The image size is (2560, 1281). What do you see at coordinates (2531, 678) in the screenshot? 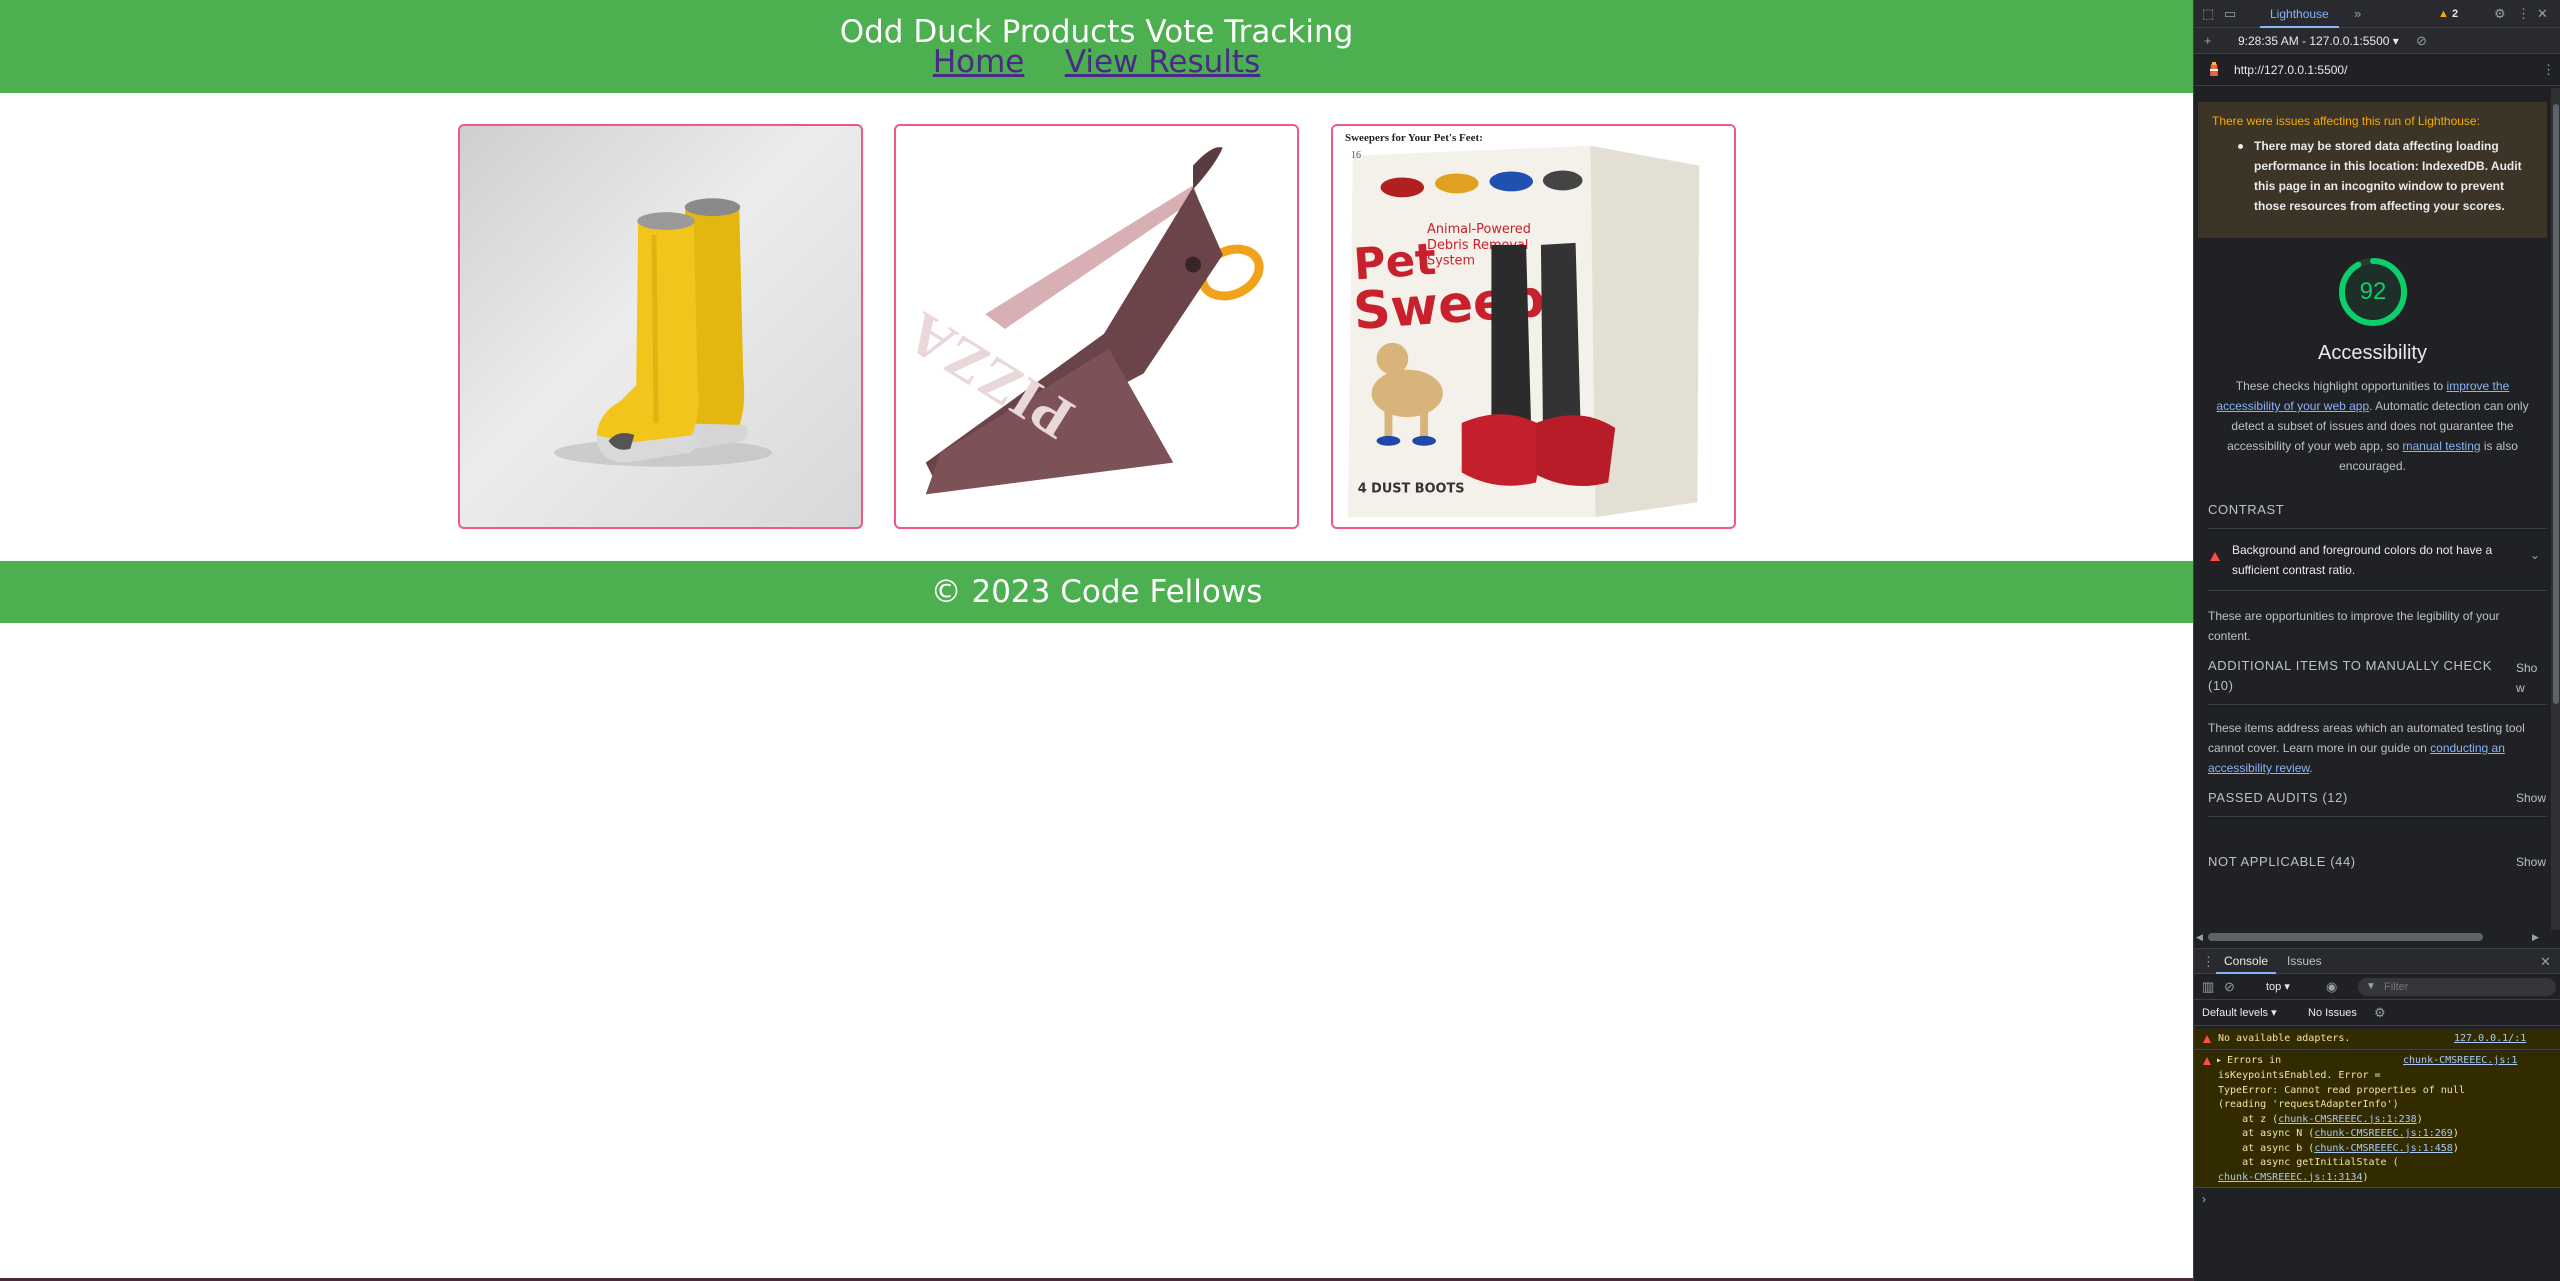
I see `show-manual-button: Show` at bounding box center [2531, 678].